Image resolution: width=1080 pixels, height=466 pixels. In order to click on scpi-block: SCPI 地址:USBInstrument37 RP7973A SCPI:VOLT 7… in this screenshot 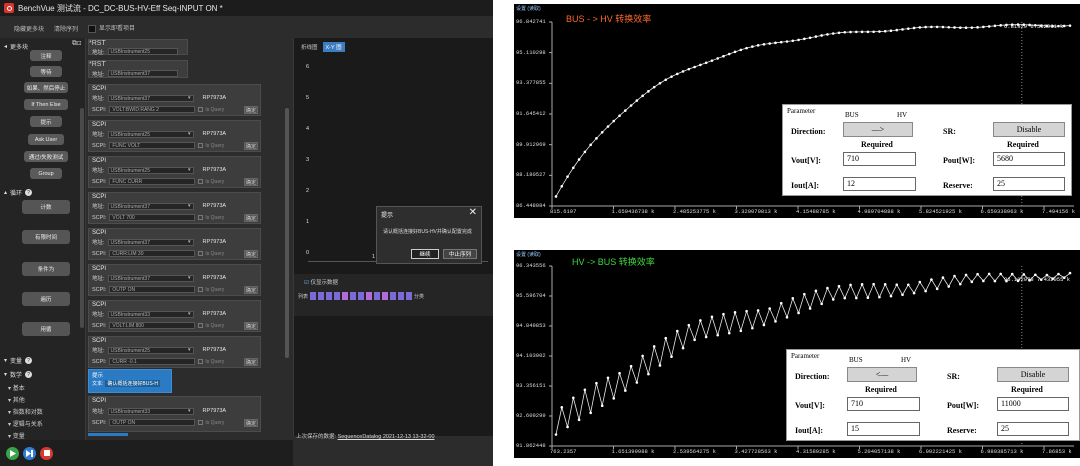, I will do `click(174, 208)`.